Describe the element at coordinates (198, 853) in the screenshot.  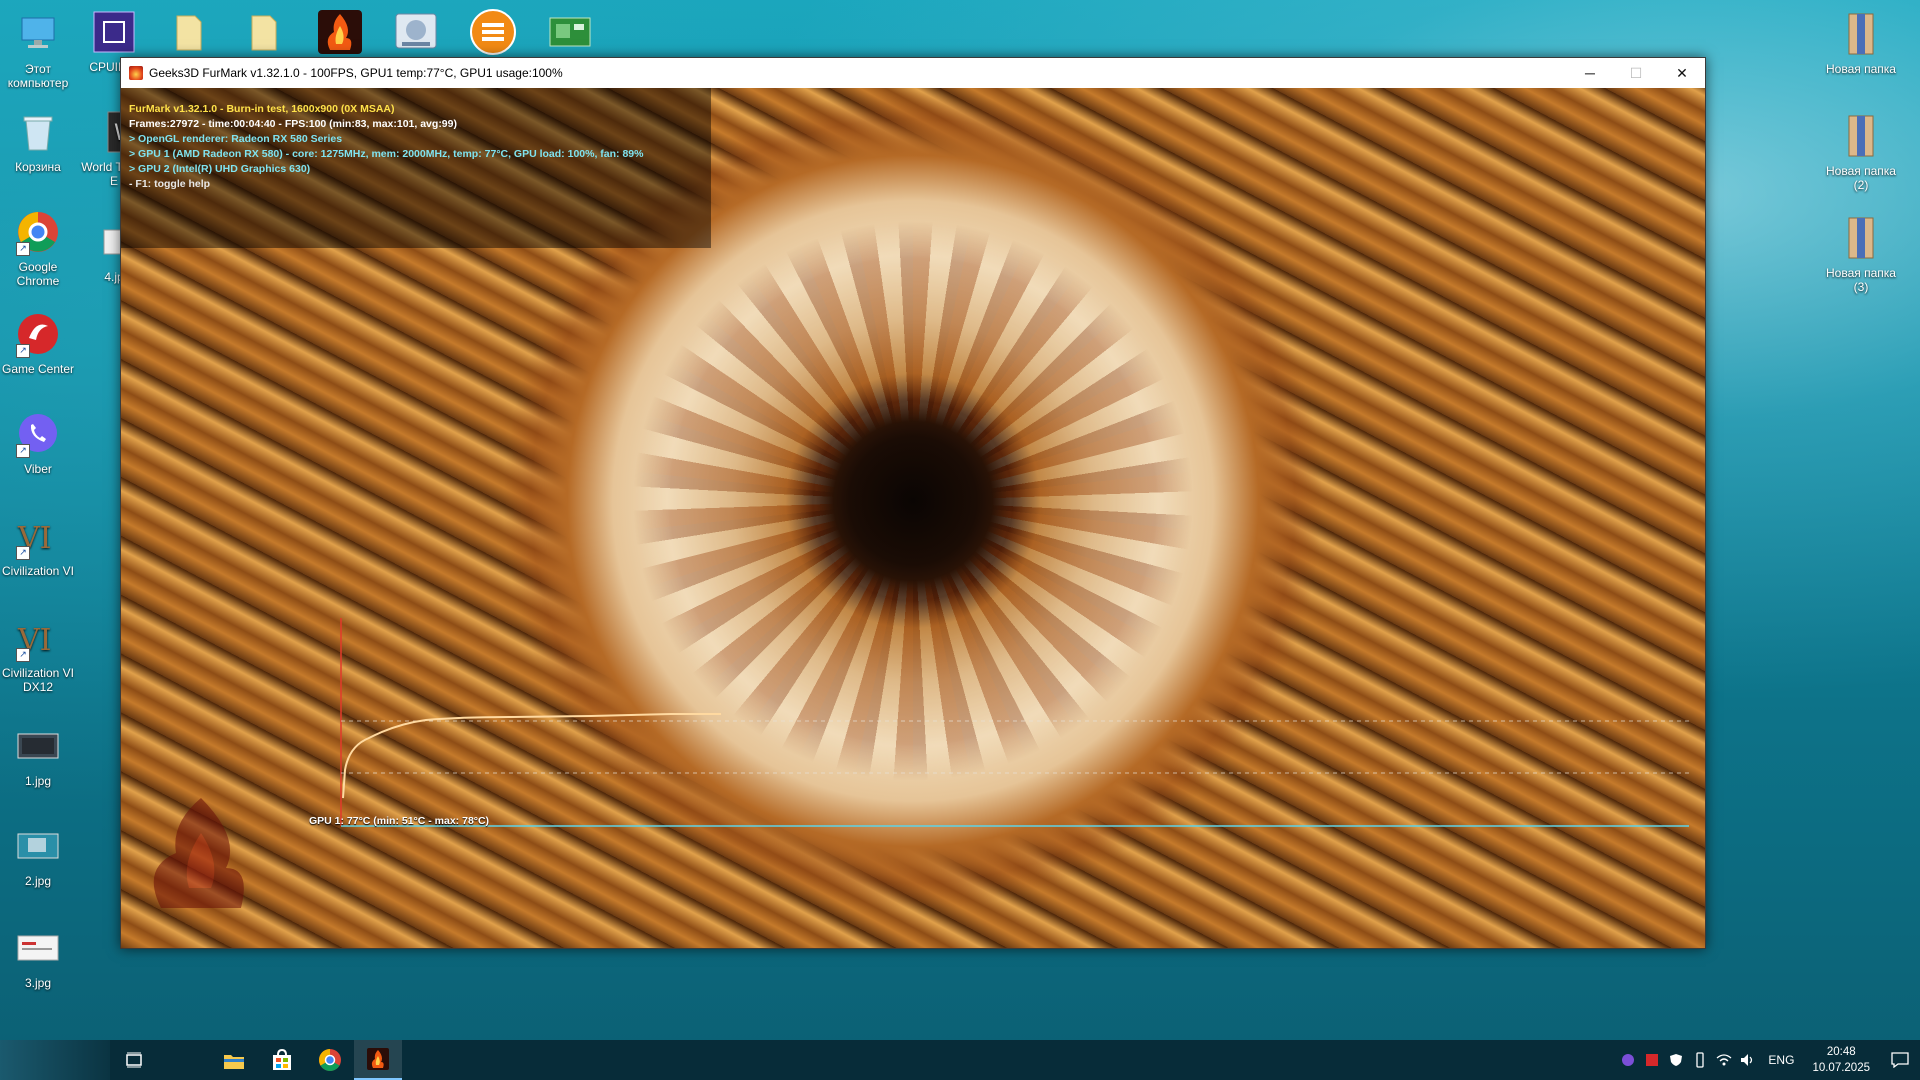
I see `furmark-logo` at that location.